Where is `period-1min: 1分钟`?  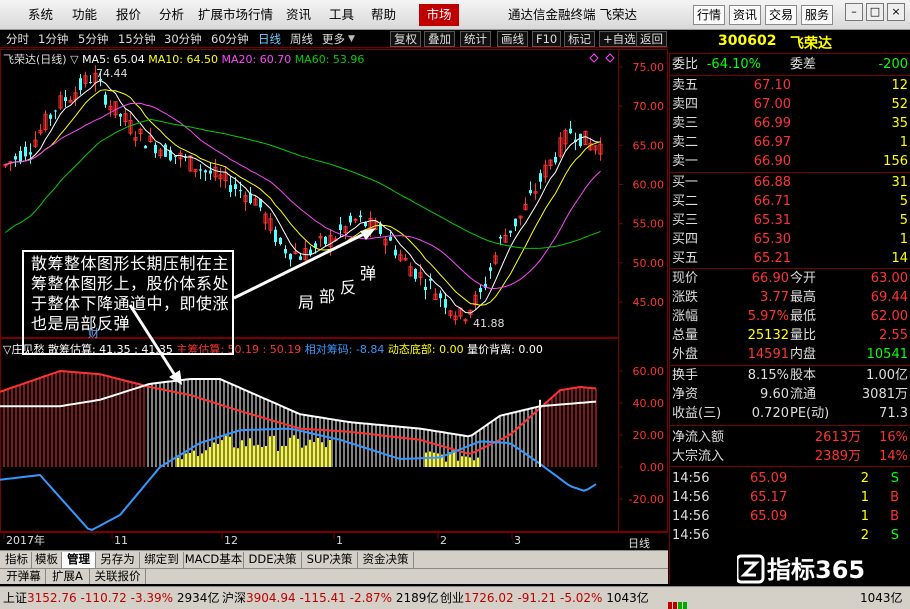 period-1min: 1分钟 is located at coordinates (53, 39).